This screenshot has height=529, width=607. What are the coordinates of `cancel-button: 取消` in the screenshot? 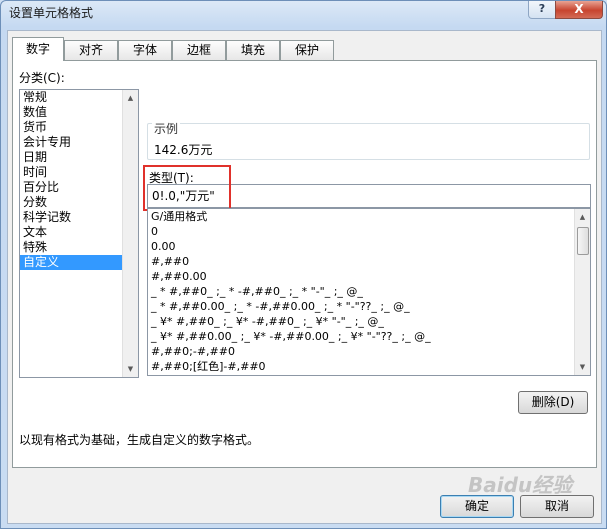 It's located at (557, 506).